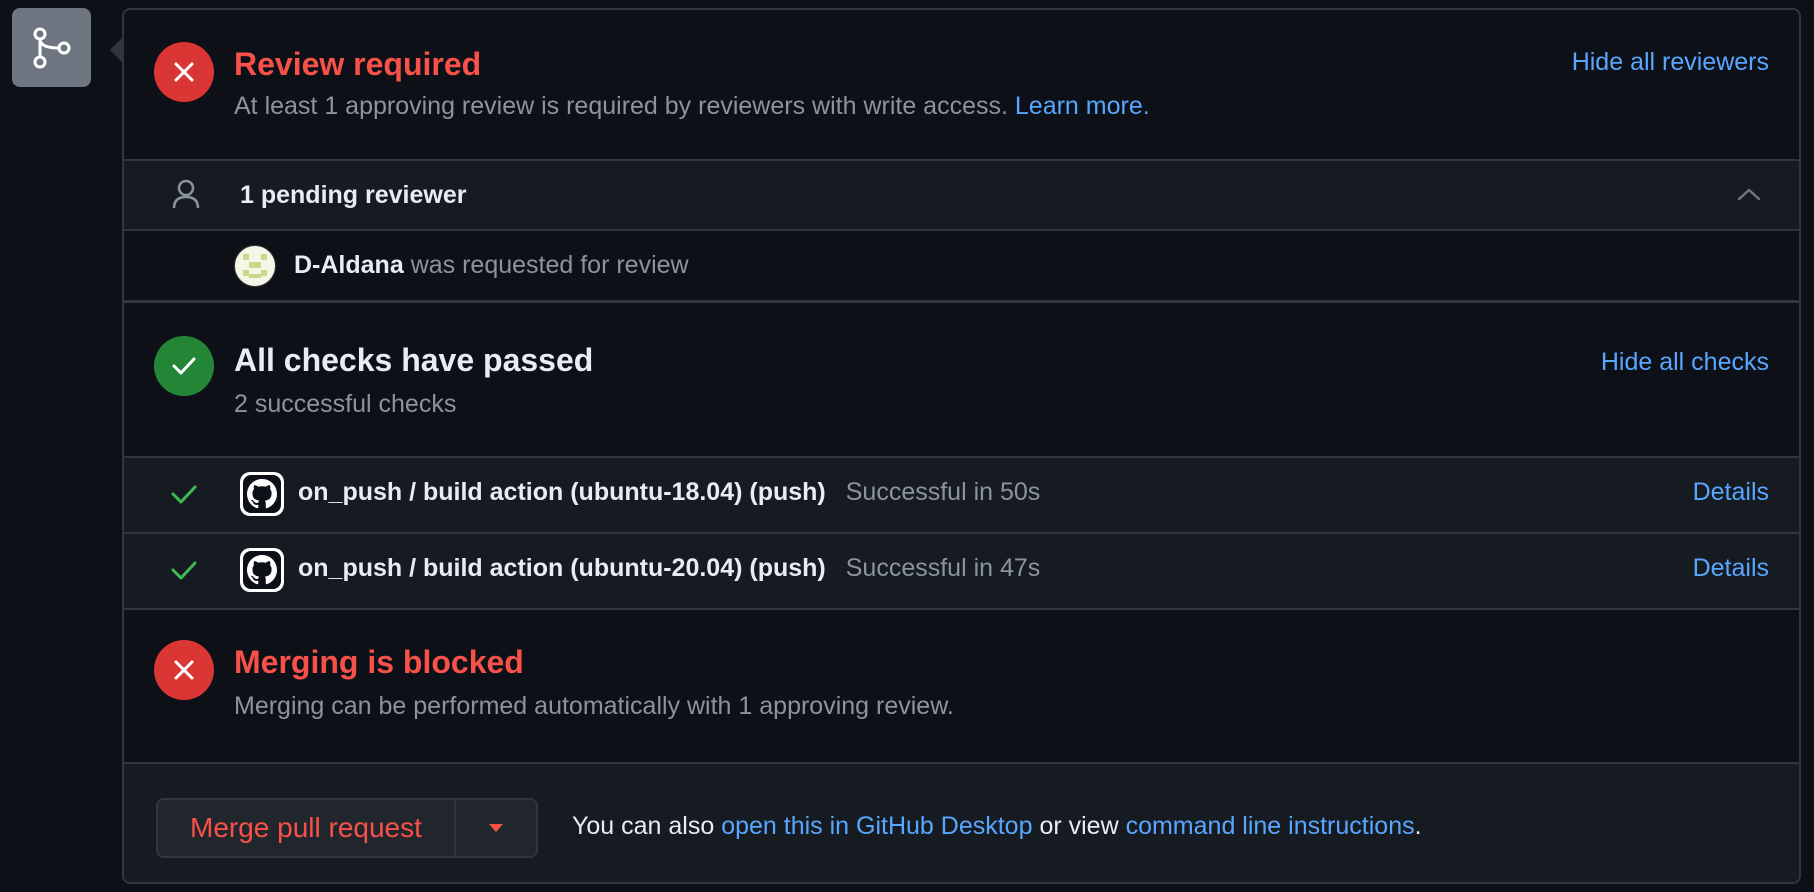 The width and height of the screenshot is (1814, 892). I want to click on chevron-up-icon, so click(1749, 194).